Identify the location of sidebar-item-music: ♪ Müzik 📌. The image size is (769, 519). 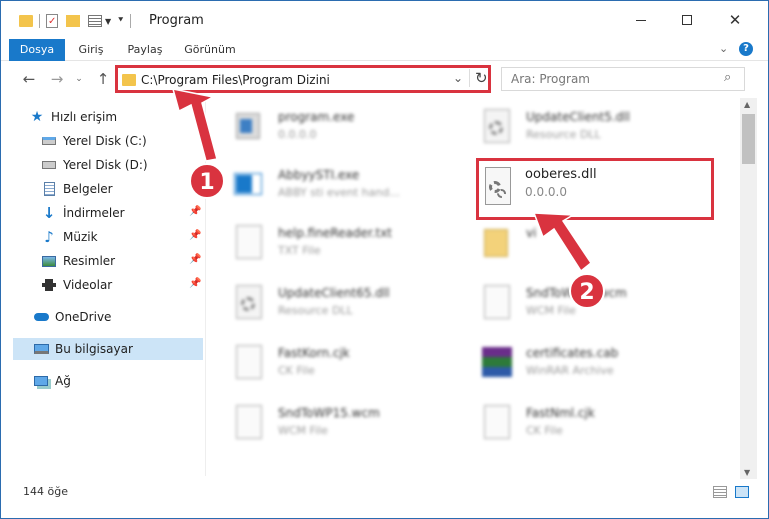
(141, 237).